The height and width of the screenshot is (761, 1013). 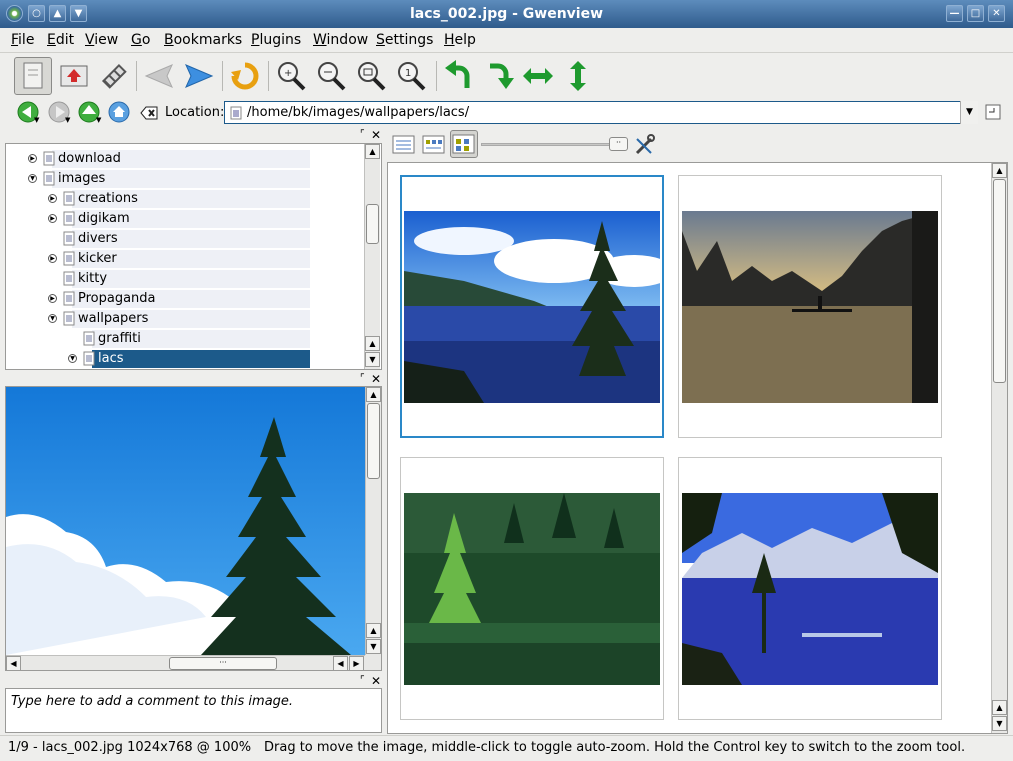 What do you see at coordinates (140, 40) in the screenshot?
I see `menu-go: Go` at bounding box center [140, 40].